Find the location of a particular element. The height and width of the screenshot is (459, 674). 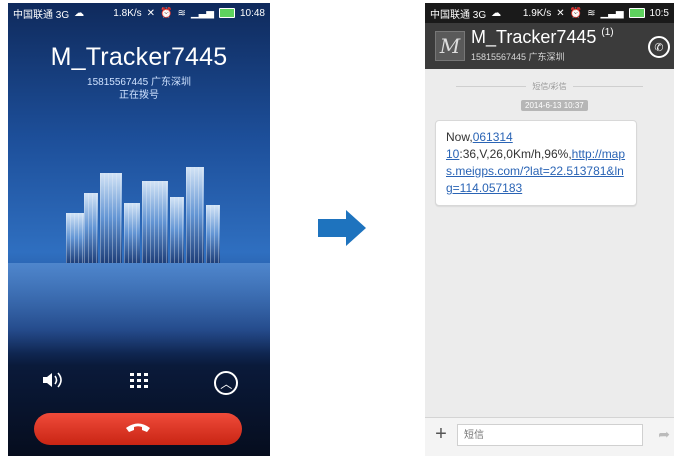

unread-count: (1) is located at coordinates (607, 32).